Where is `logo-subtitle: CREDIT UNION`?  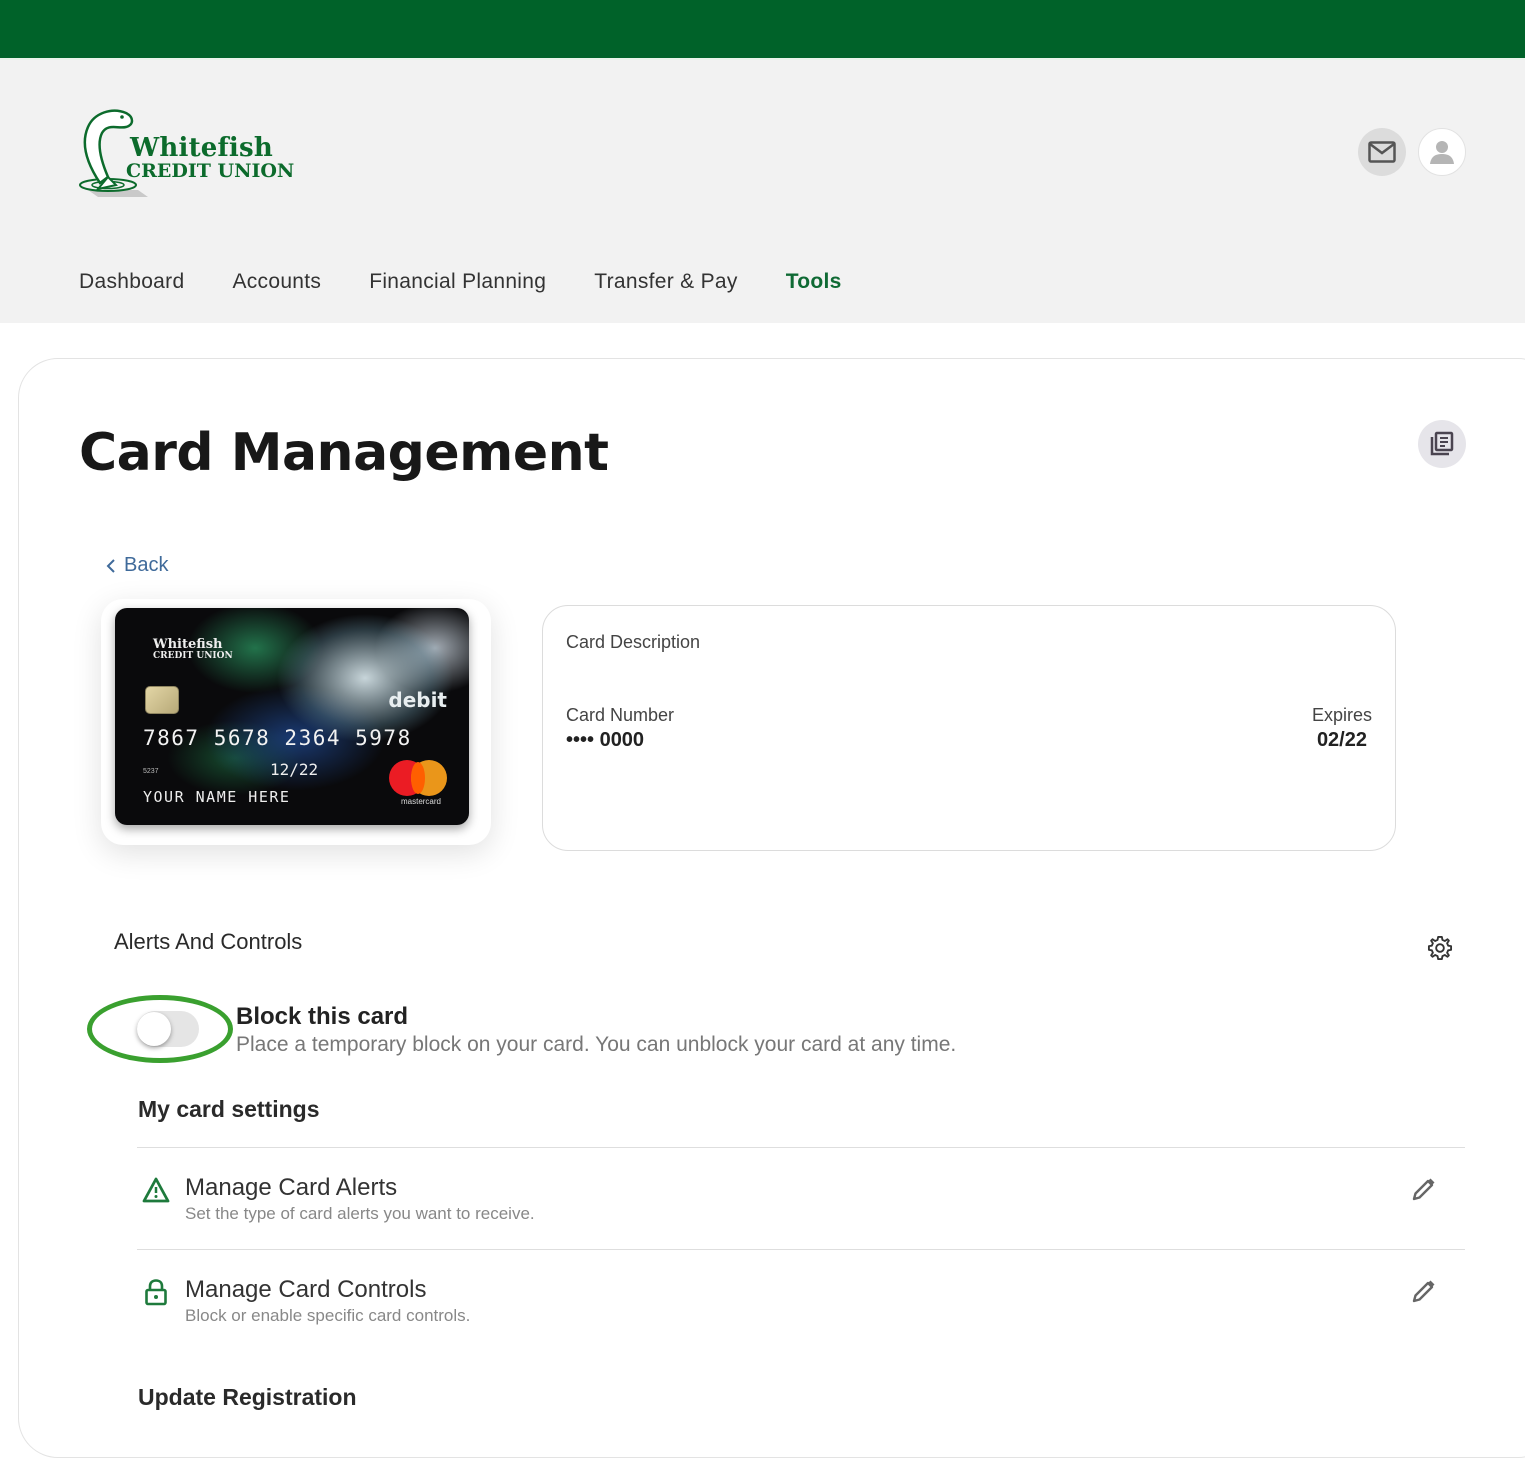 logo-subtitle: CREDIT UNION is located at coordinates (210, 171).